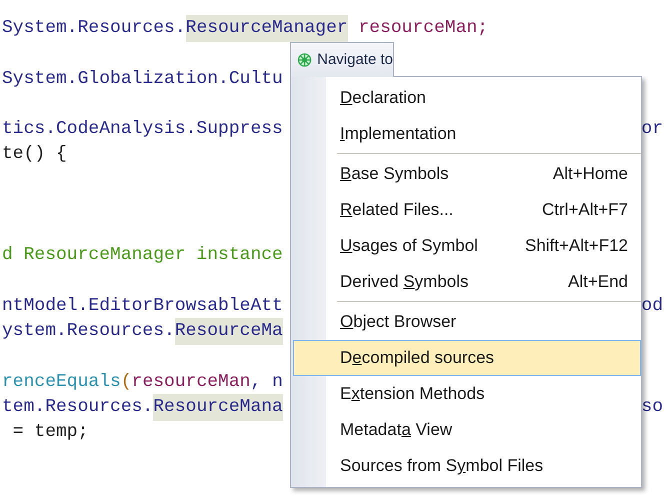 This screenshot has width=664, height=500. Describe the element at coordinates (652, 130) in the screenshot. I see `code-token: or` at that location.